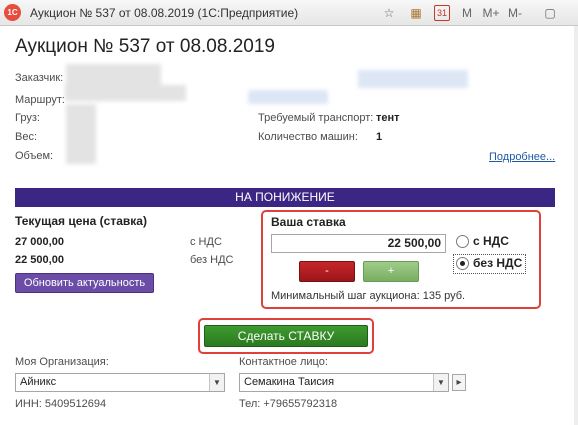 The height and width of the screenshot is (425, 578). Describe the element at coordinates (285, 197) in the screenshot. I see `auction-mode-banner: НА ПОНИЖЕНИЕ` at that location.